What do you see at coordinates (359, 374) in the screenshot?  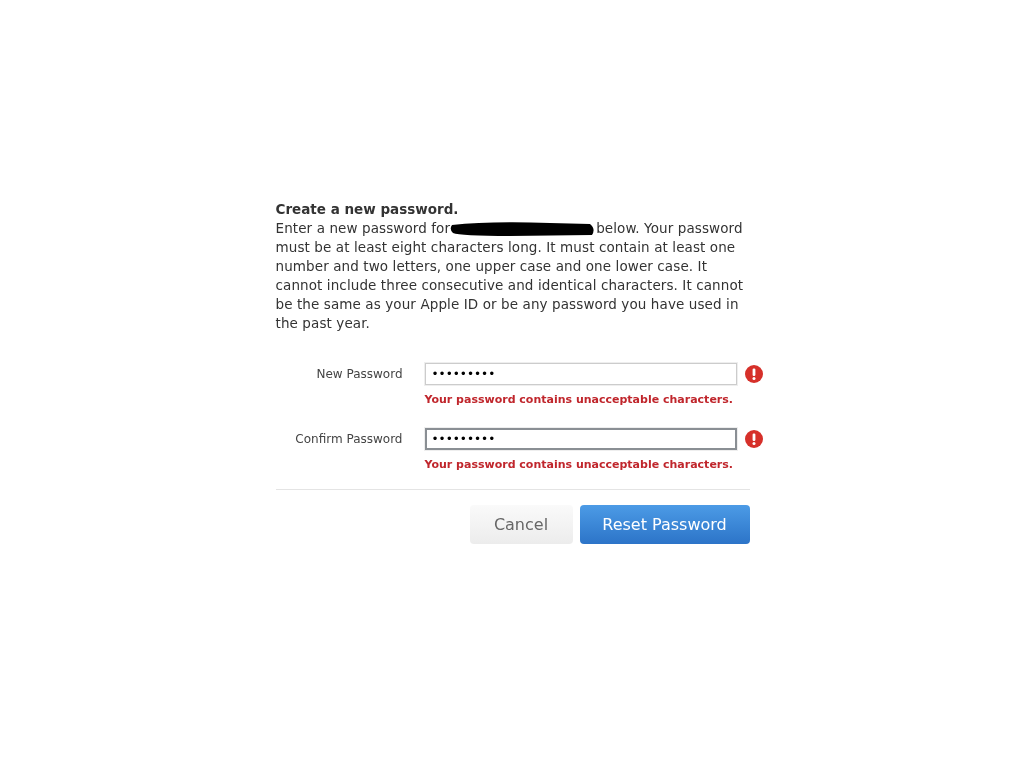 I see `field-label: New Password` at bounding box center [359, 374].